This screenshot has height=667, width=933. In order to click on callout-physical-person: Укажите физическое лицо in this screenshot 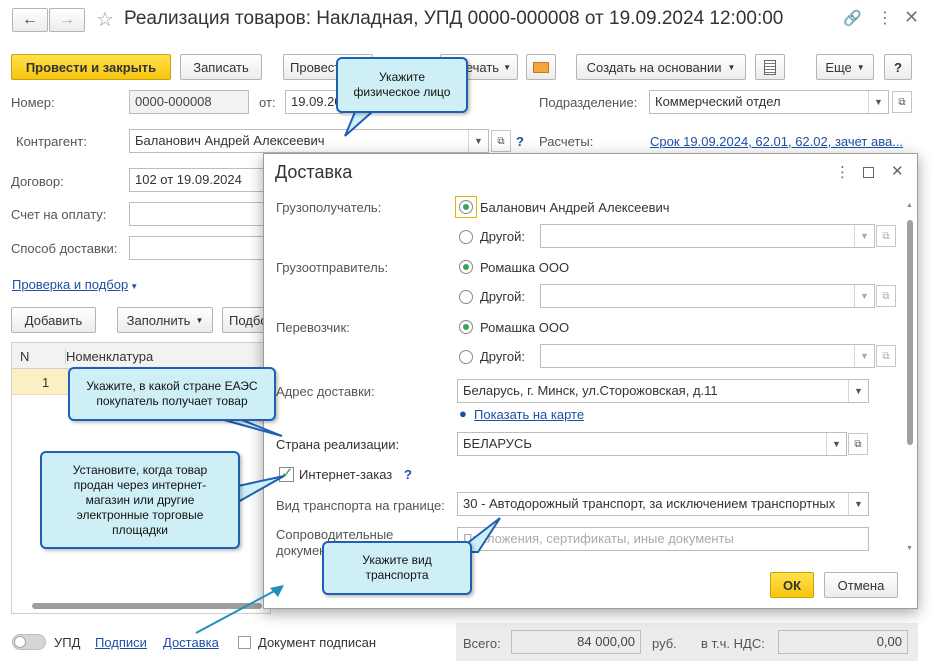, I will do `click(402, 85)`.